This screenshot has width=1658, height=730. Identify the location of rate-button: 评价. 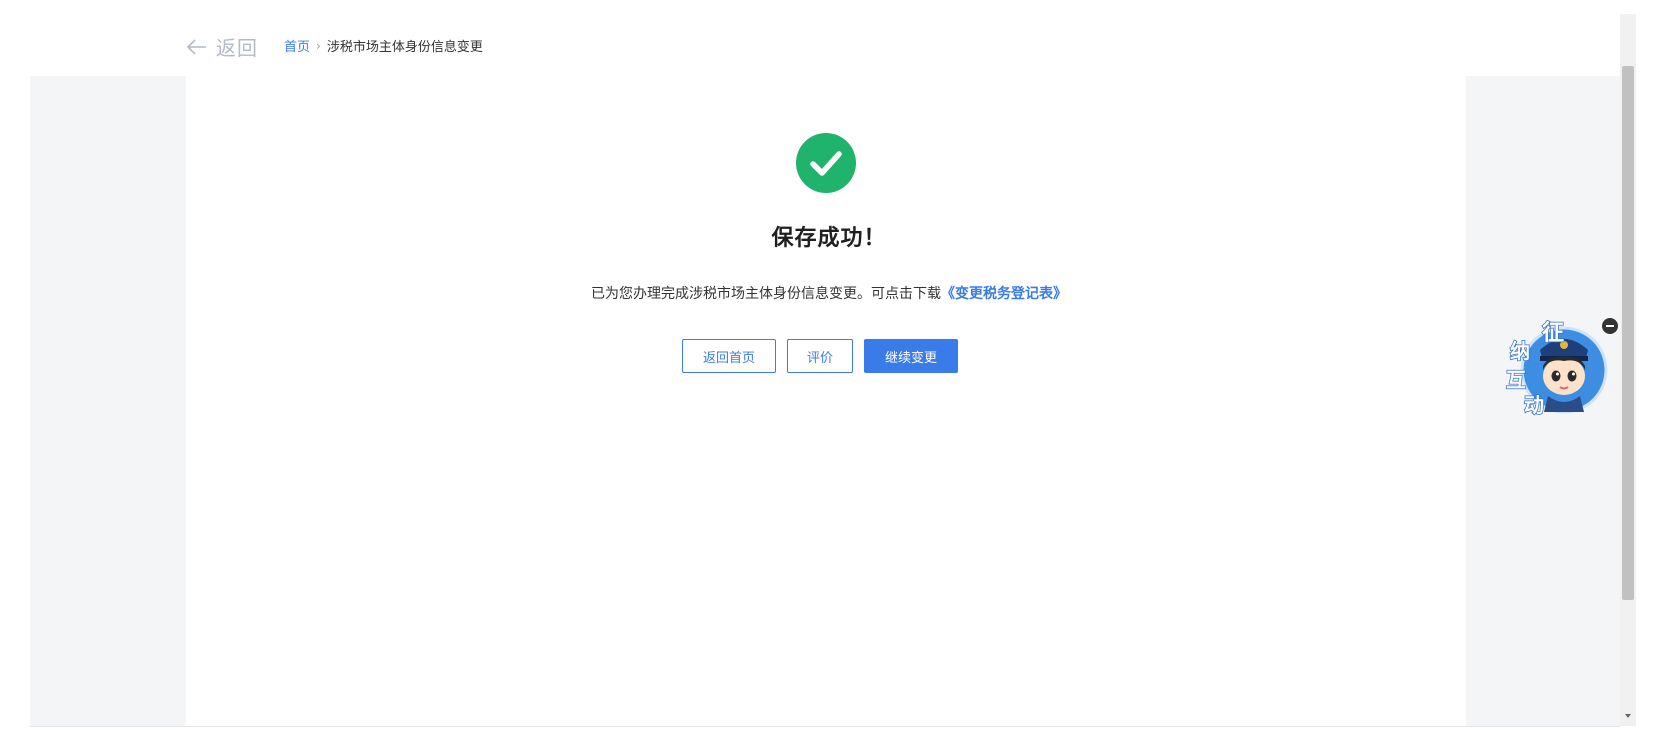
(820, 356).